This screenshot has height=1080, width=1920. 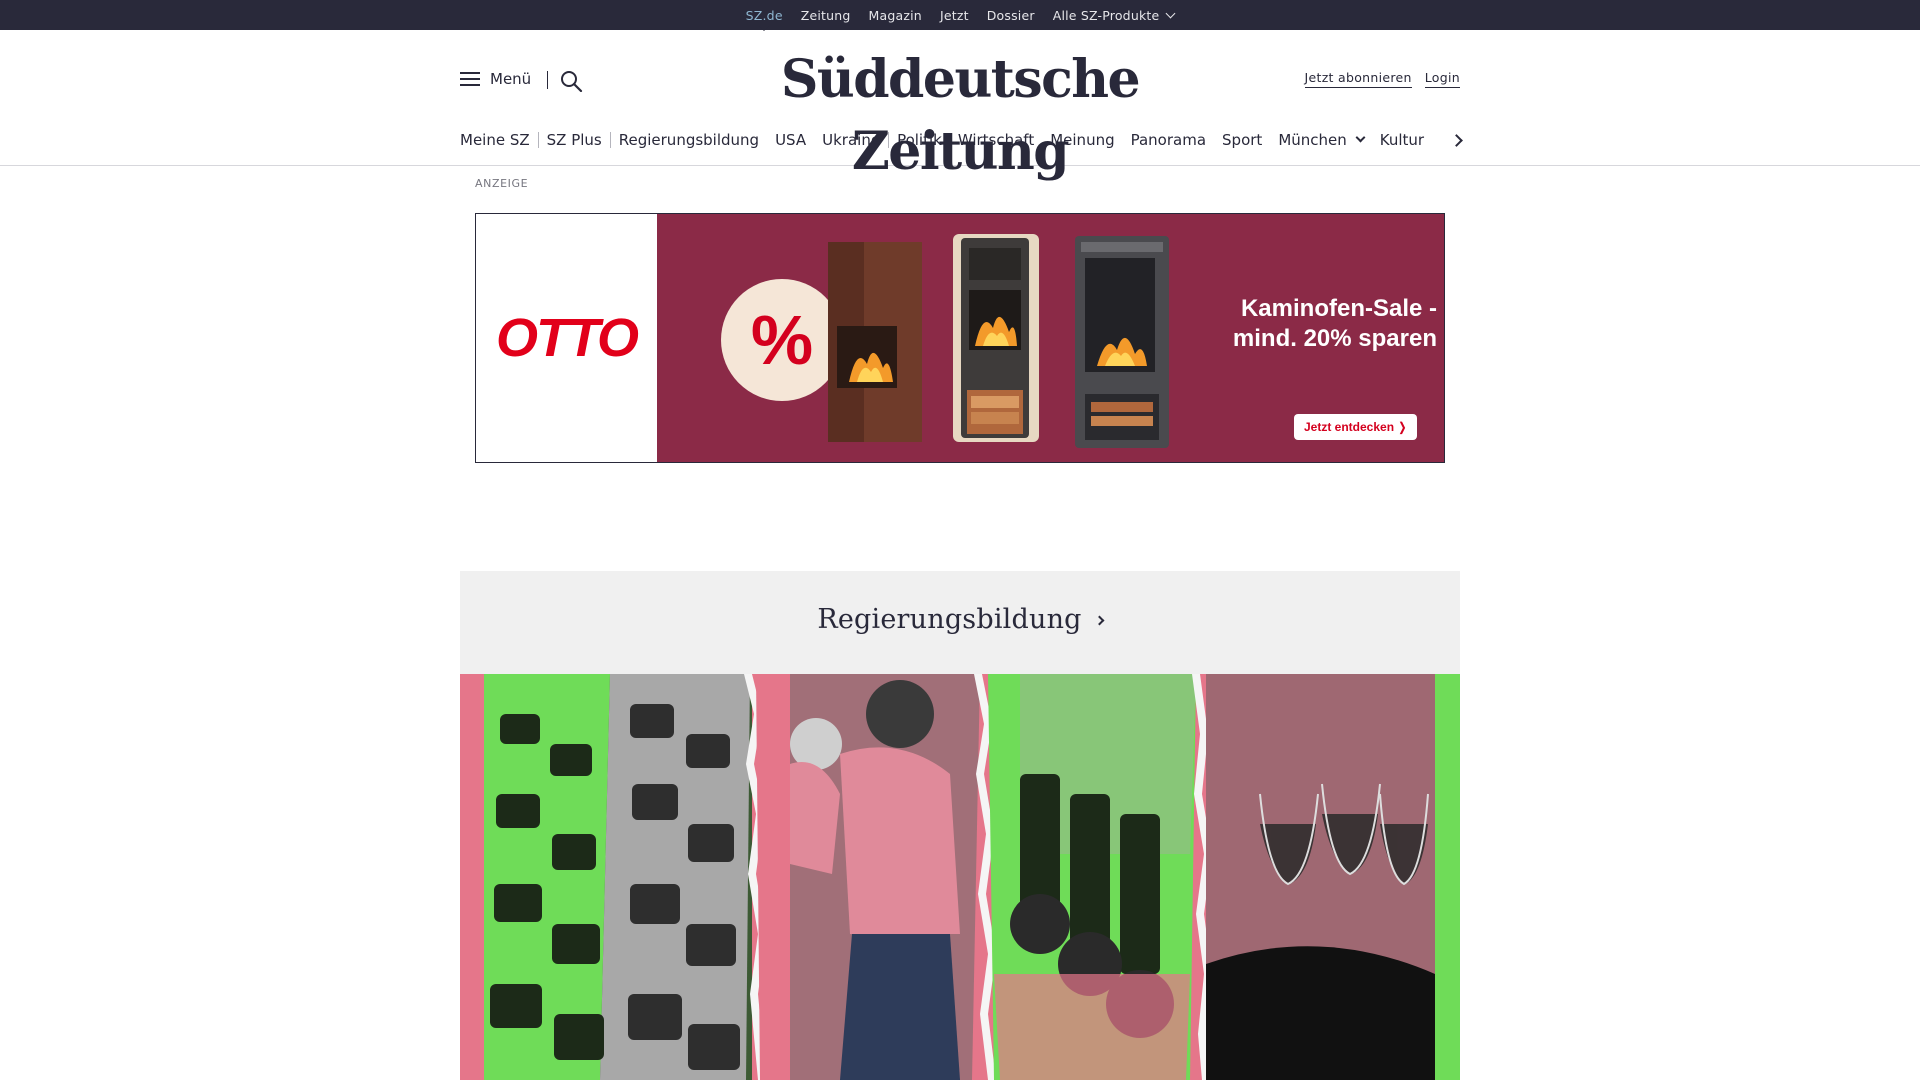 I want to click on topbar-link-alle-produkte: Alle SZ-Produkte, so click(x=1114, y=15).